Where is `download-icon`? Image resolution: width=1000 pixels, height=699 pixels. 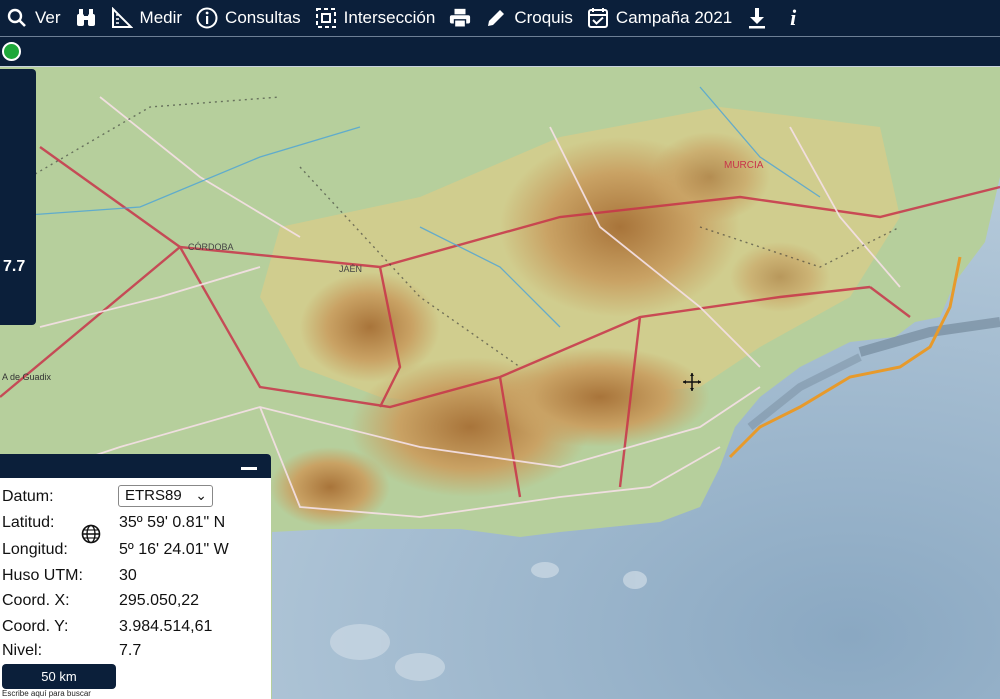
download-icon is located at coordinates (757, 18).